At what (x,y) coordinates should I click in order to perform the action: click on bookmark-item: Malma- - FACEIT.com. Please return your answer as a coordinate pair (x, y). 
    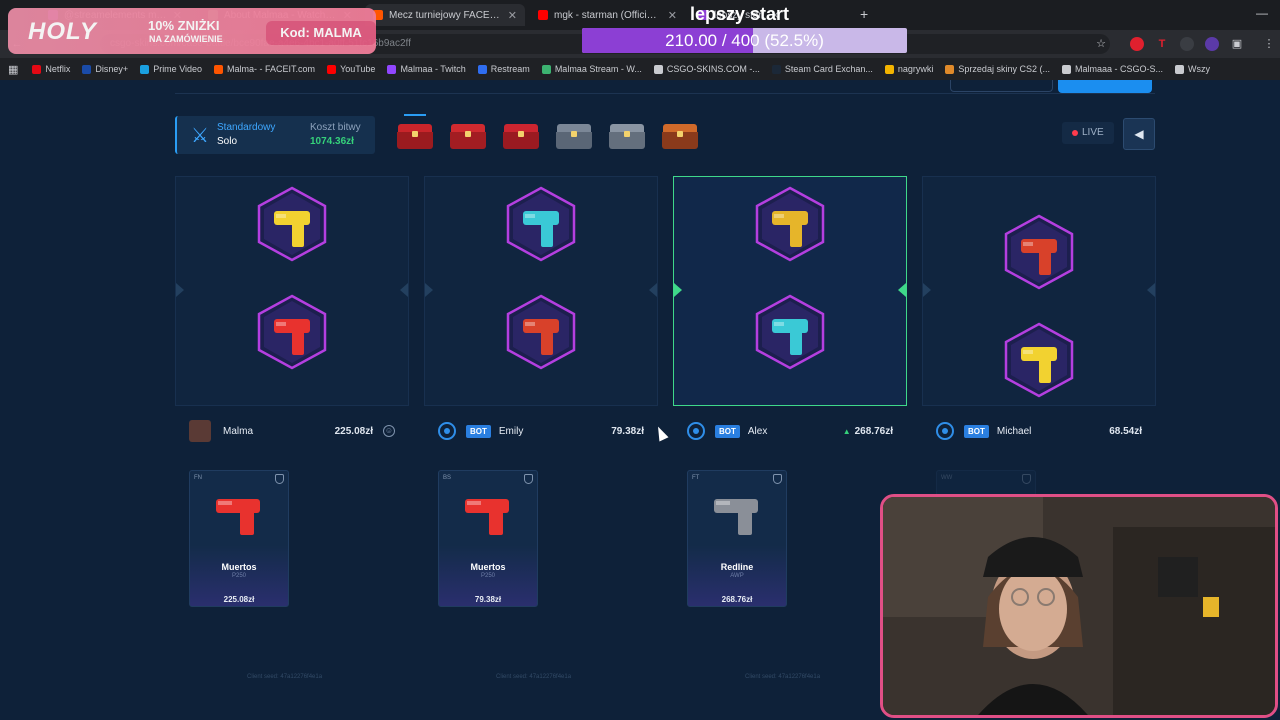
    Looking at the image, I should click on (264, 69).